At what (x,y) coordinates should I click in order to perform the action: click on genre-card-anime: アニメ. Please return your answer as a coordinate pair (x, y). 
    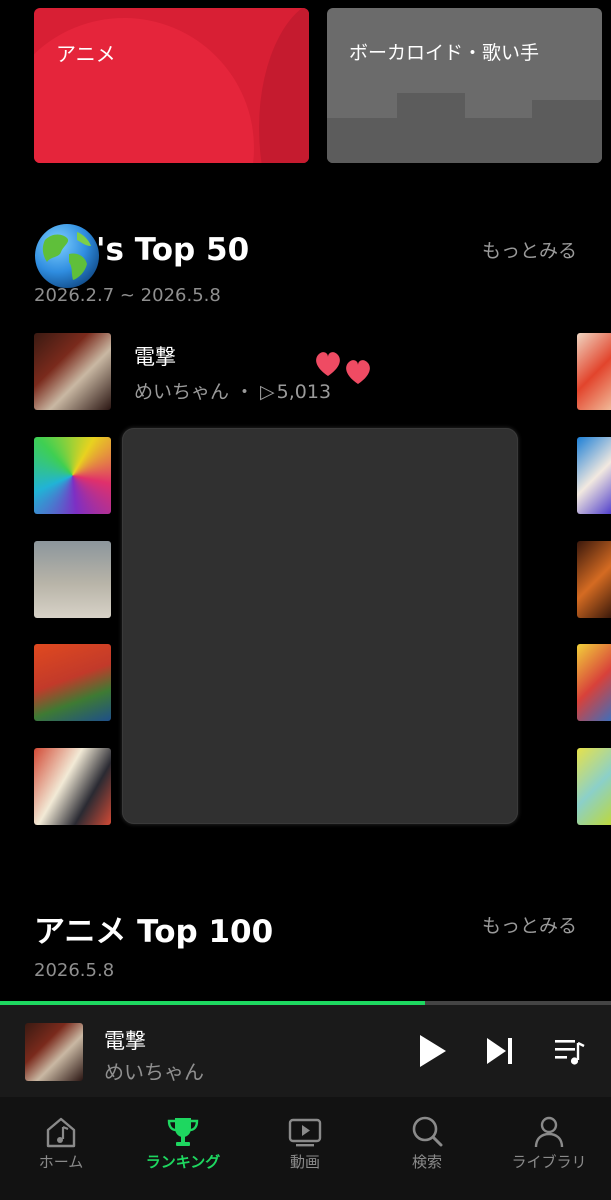
    Looking at the image, I should click on (171, 85).